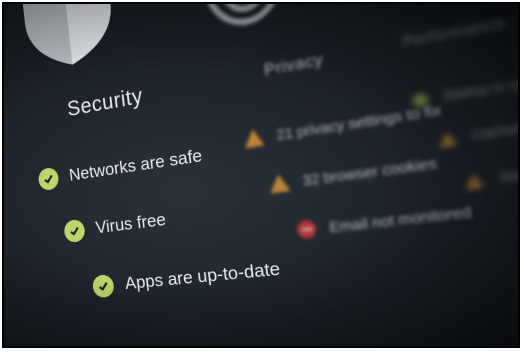 This screenshot has height=352, width=524. What do you see at coordinates (202, 276) in the screenshot?
I see `security-item-label: Apps are up-to-date` at bounding box center [202, 276].